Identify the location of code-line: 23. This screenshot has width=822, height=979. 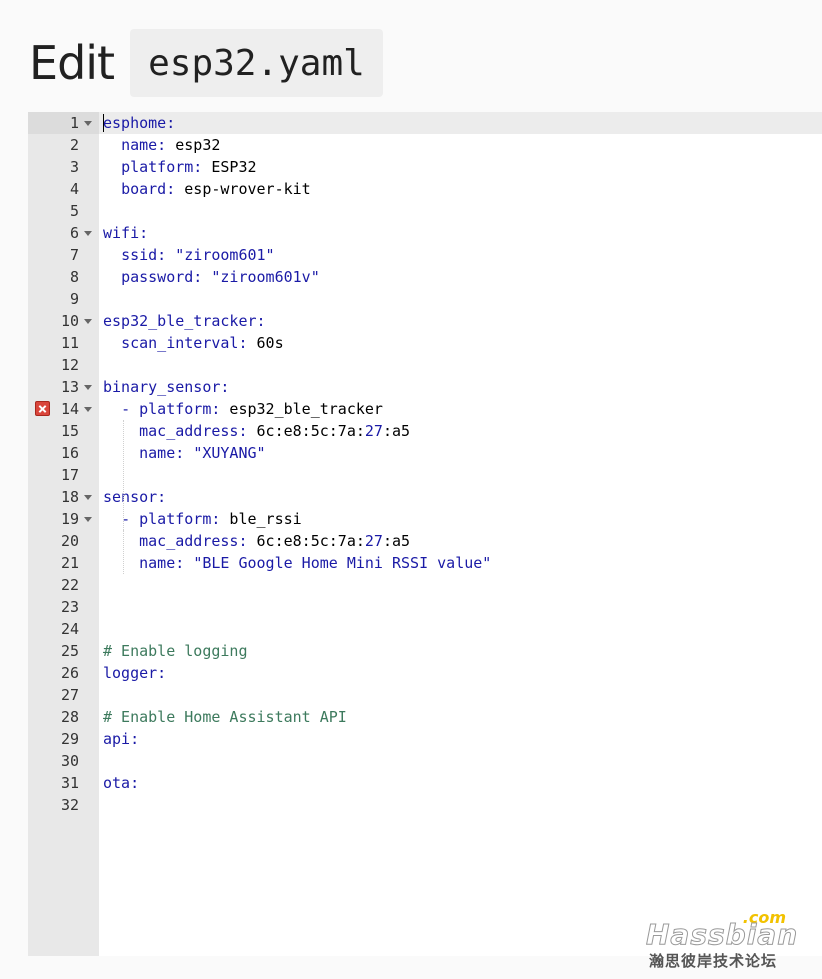
(425, 607).